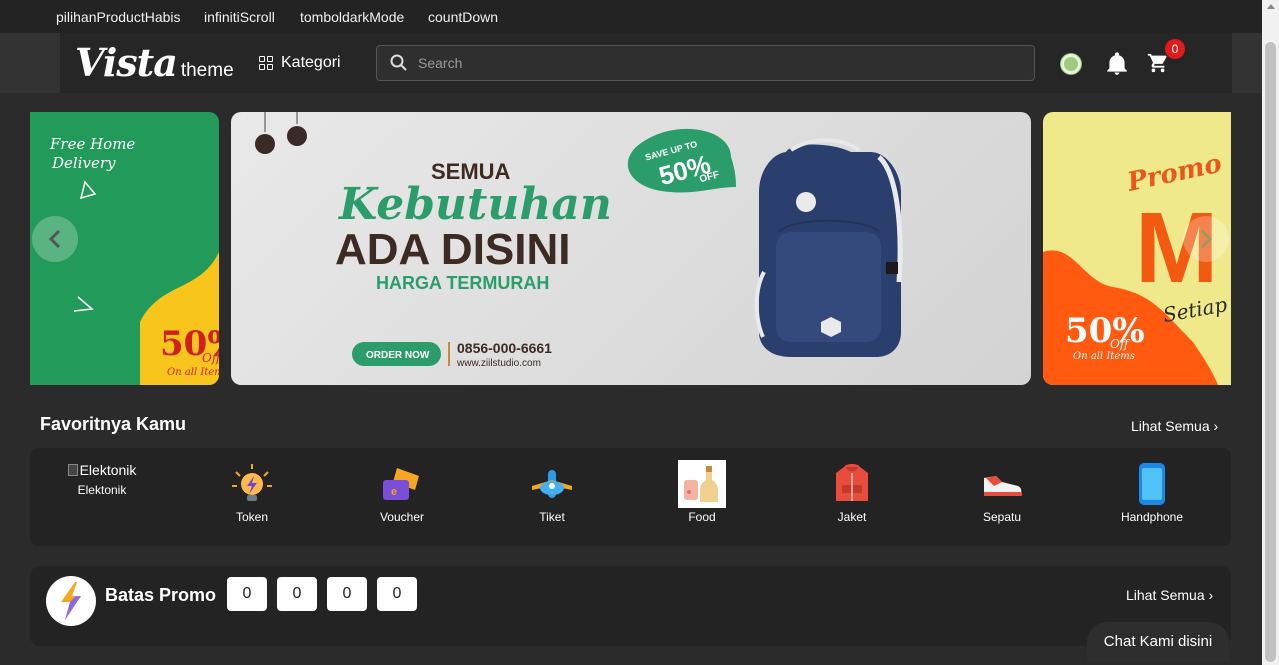 Image resolution: width=1279 pixels, height=665 pixels. What do you see at coordinates (552, 517) in the screenshot?
I see `category-label: Tiket` at bounding box center [552, 517].